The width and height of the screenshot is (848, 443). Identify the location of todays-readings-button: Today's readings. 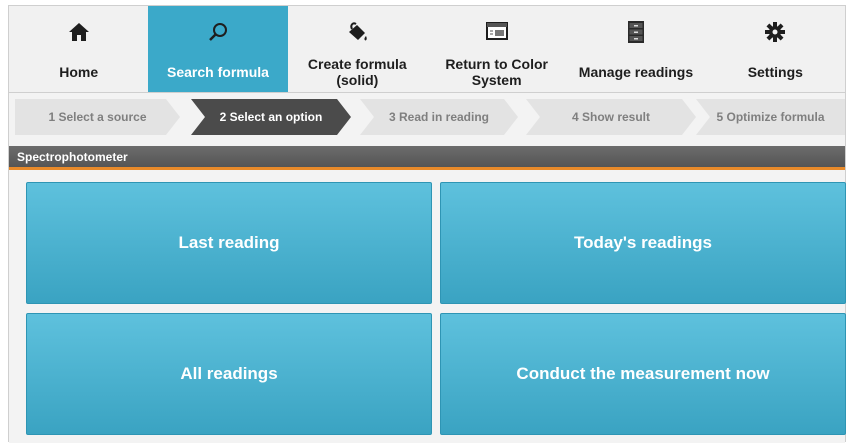
(643, 243).